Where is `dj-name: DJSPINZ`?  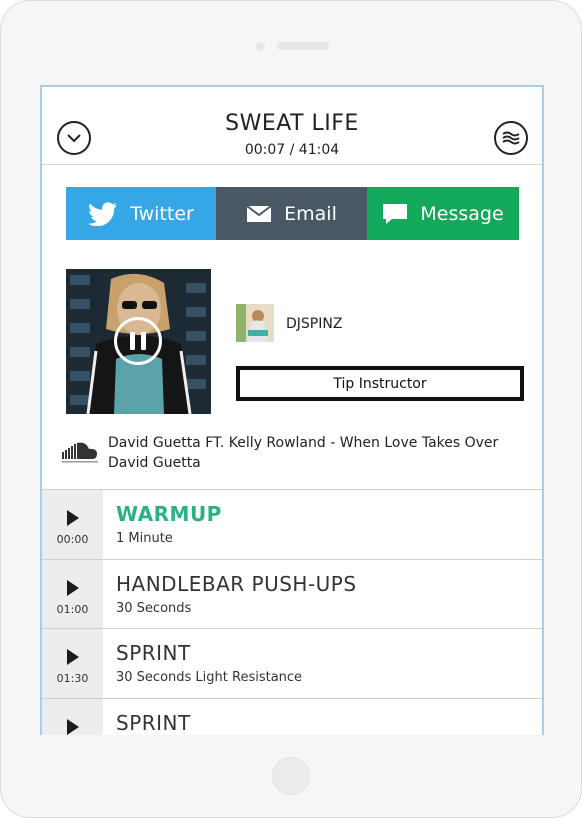 dj-name: DJSPINZ is located at coordinates (314, 324).